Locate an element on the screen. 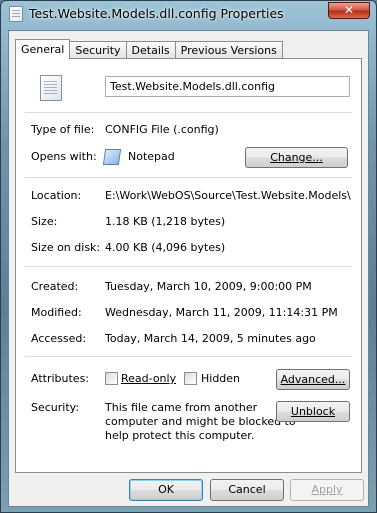 The height and width of the screenshot is (513, 377). location-label: Location: is located at coordinates (56, 195).